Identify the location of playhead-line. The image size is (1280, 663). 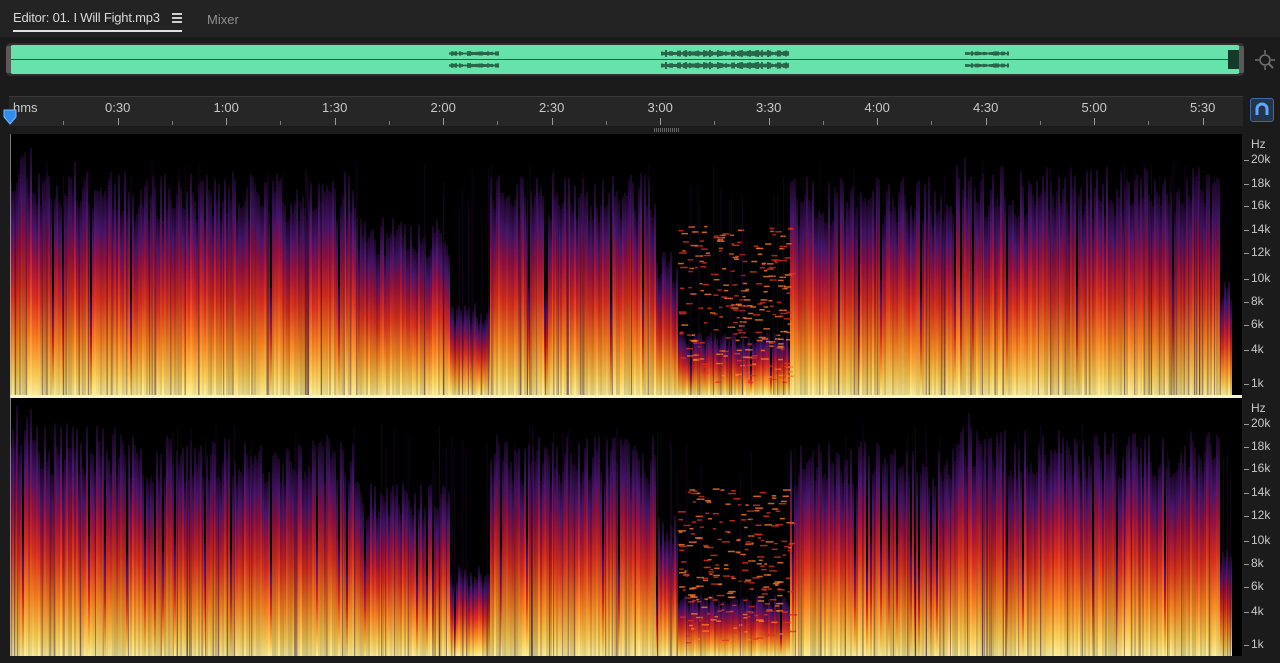
(10, 395).